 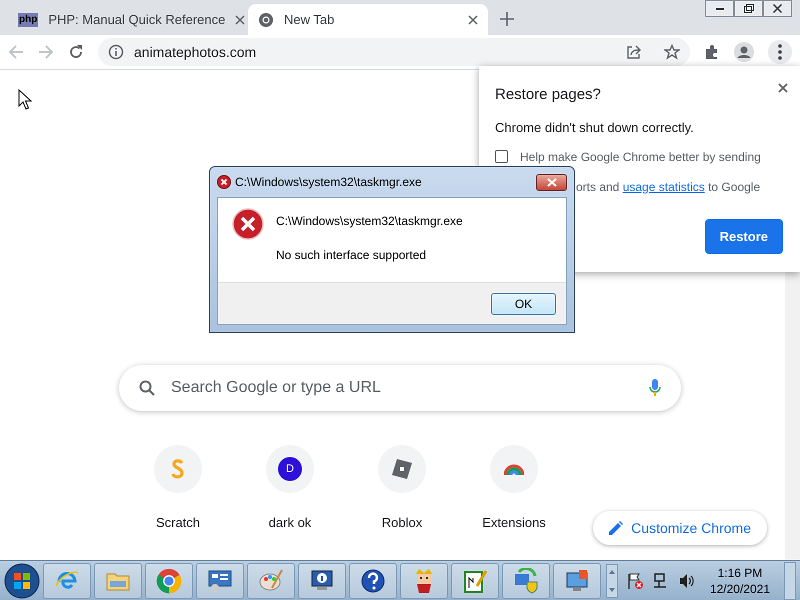 I want to click on pencil-icon, so click(x=616, y=528).